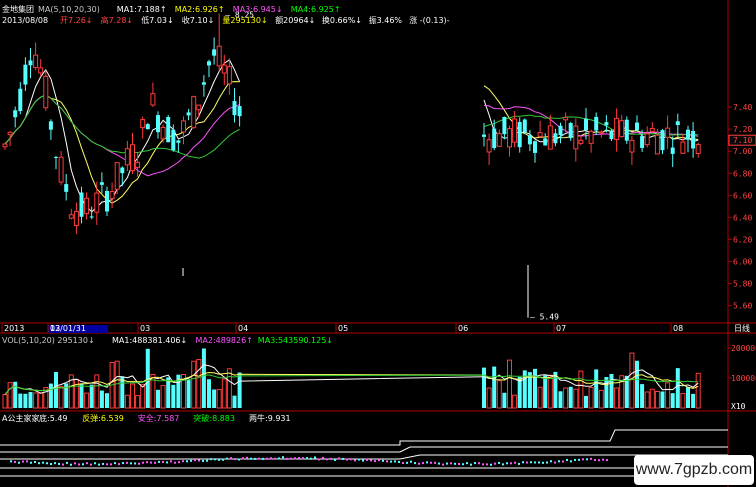  I want to click on time-label-5: 05, so click(343, 328).